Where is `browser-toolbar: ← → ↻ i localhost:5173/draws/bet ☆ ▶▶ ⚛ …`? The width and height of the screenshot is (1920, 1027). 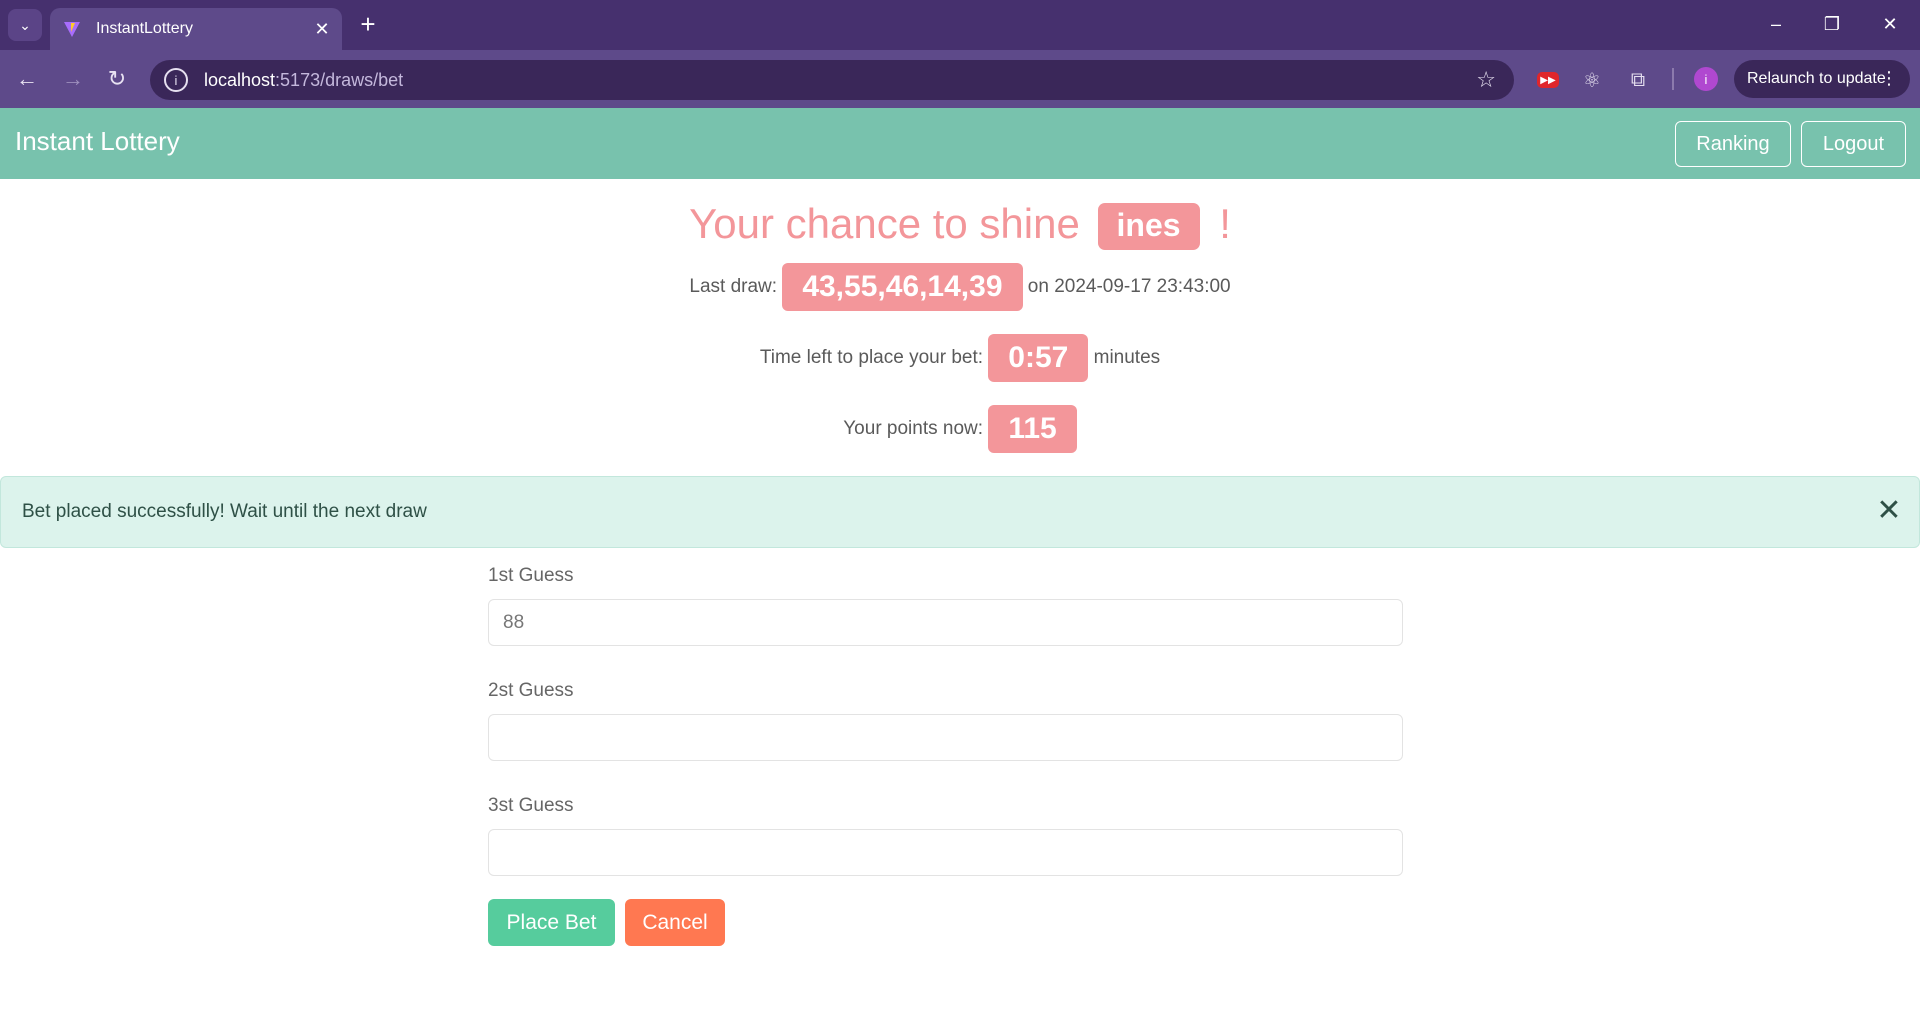 browser-toolbar: ← → ↻ i localhost:5173/draws/bet ☆ ▶▶ ⚛ … is located at coordinates (960, 79).